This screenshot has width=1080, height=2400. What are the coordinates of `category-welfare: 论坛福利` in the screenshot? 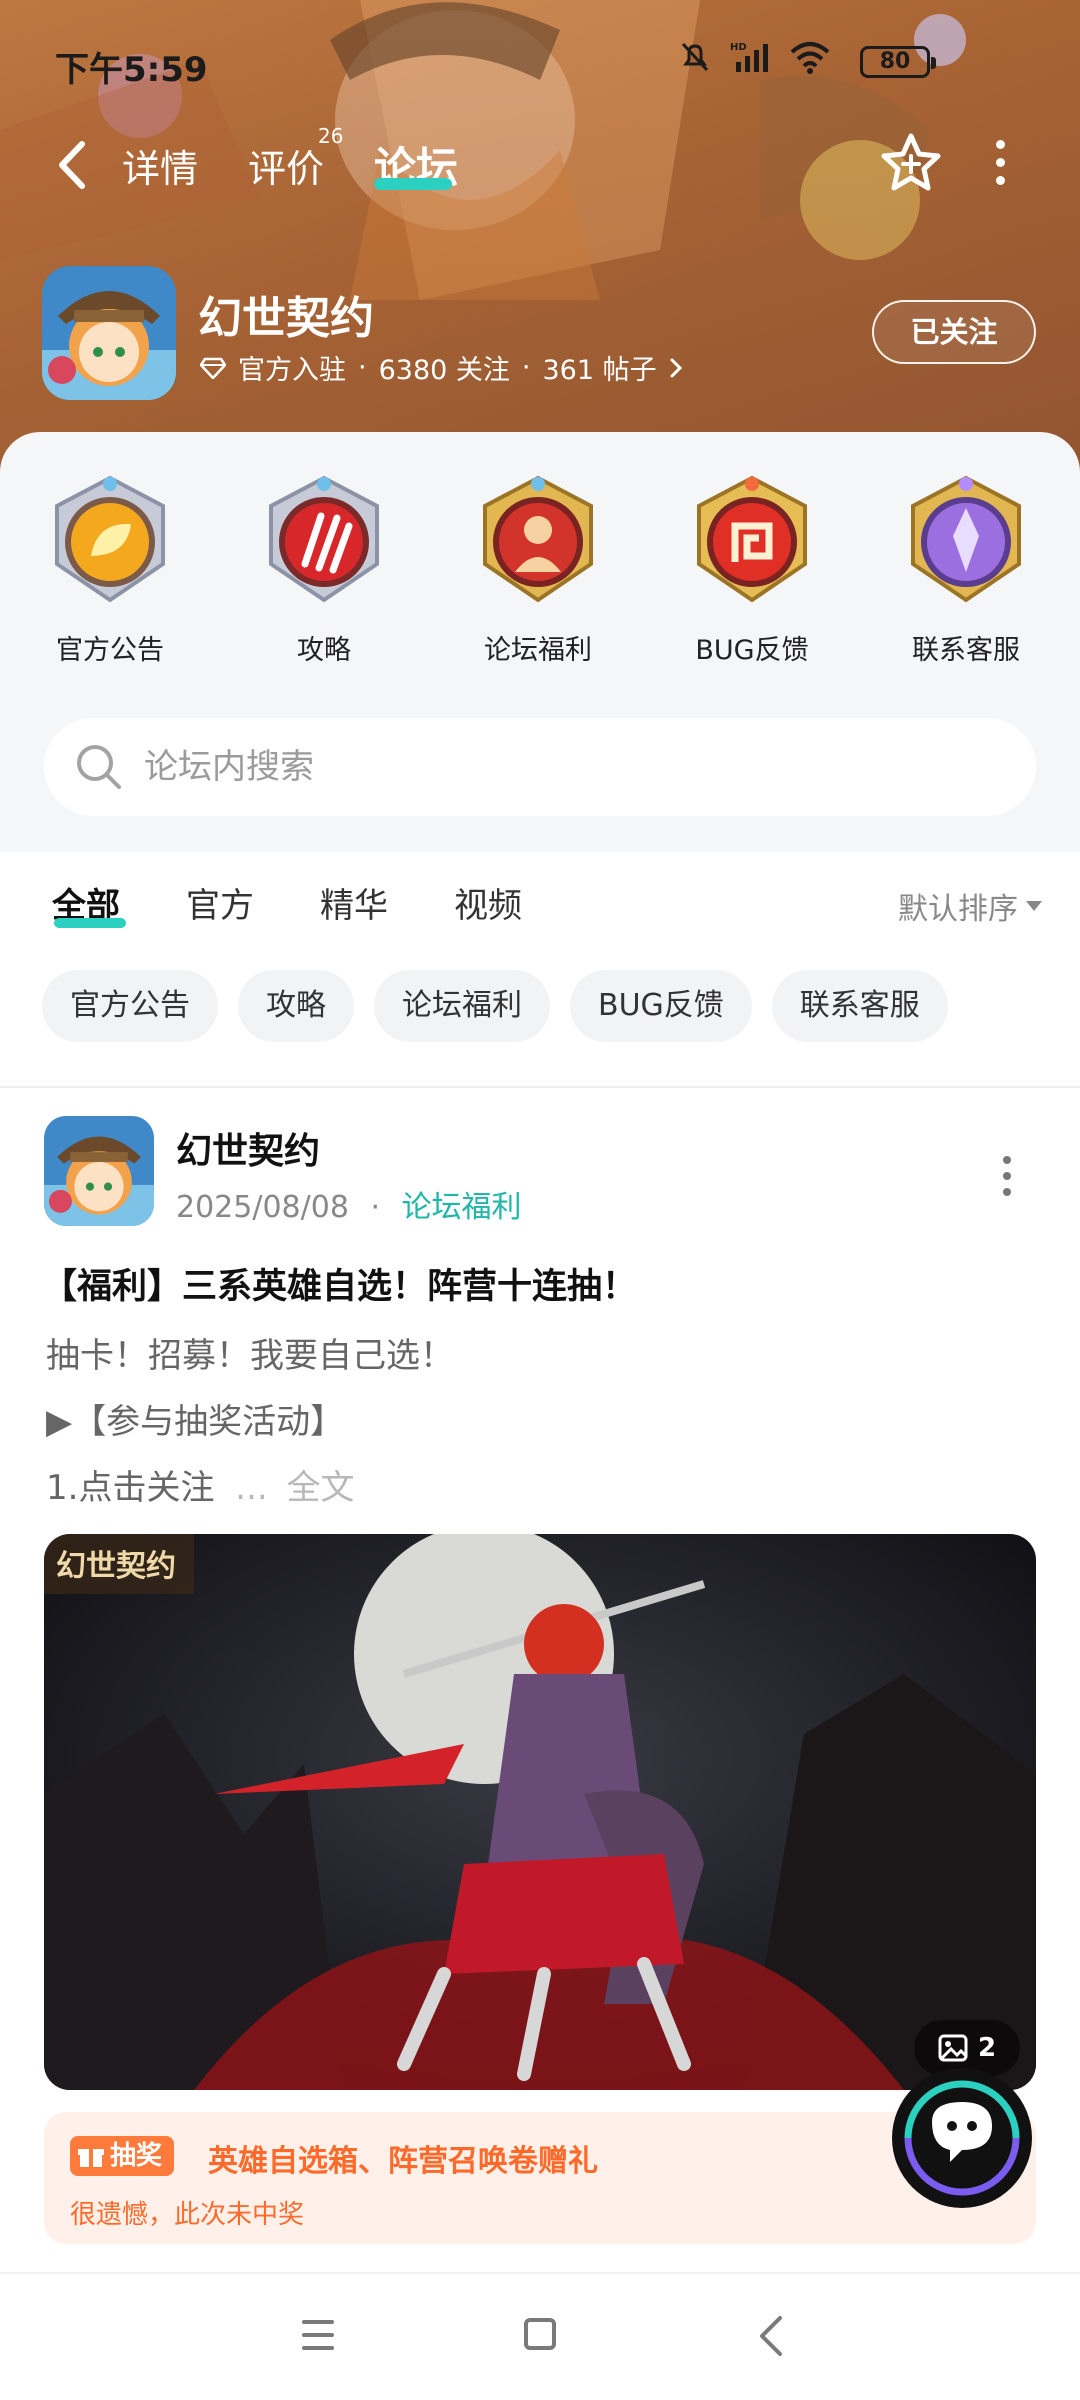 It's located at (538, 569).